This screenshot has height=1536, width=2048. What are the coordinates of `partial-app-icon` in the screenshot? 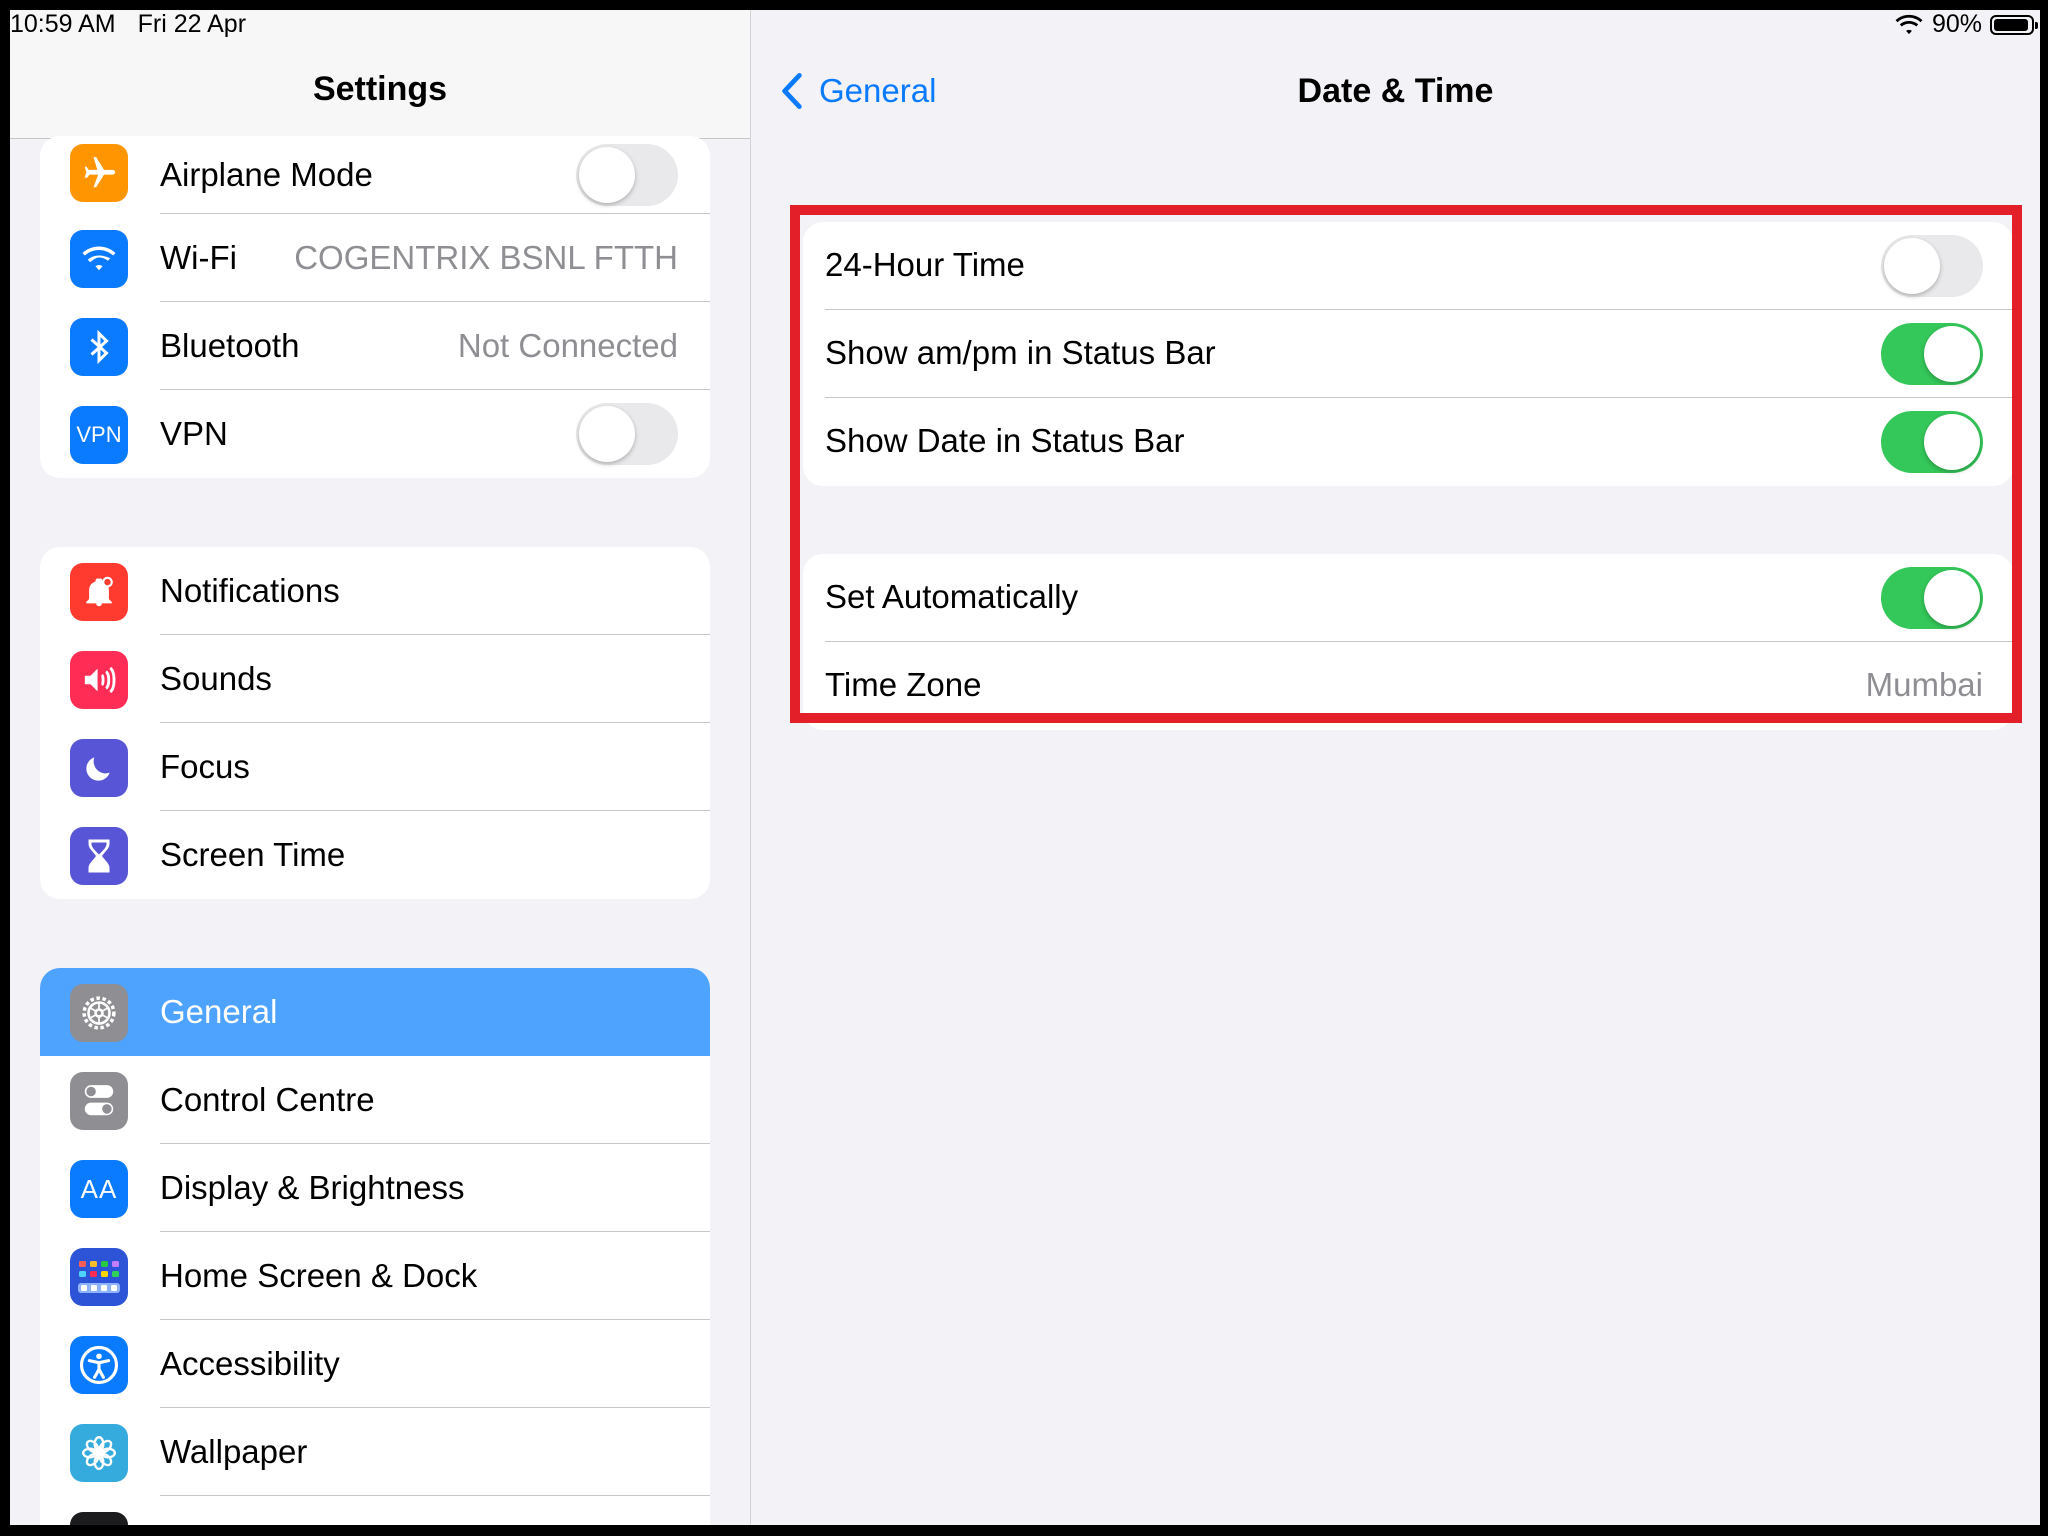 It's located at (99, 1518).